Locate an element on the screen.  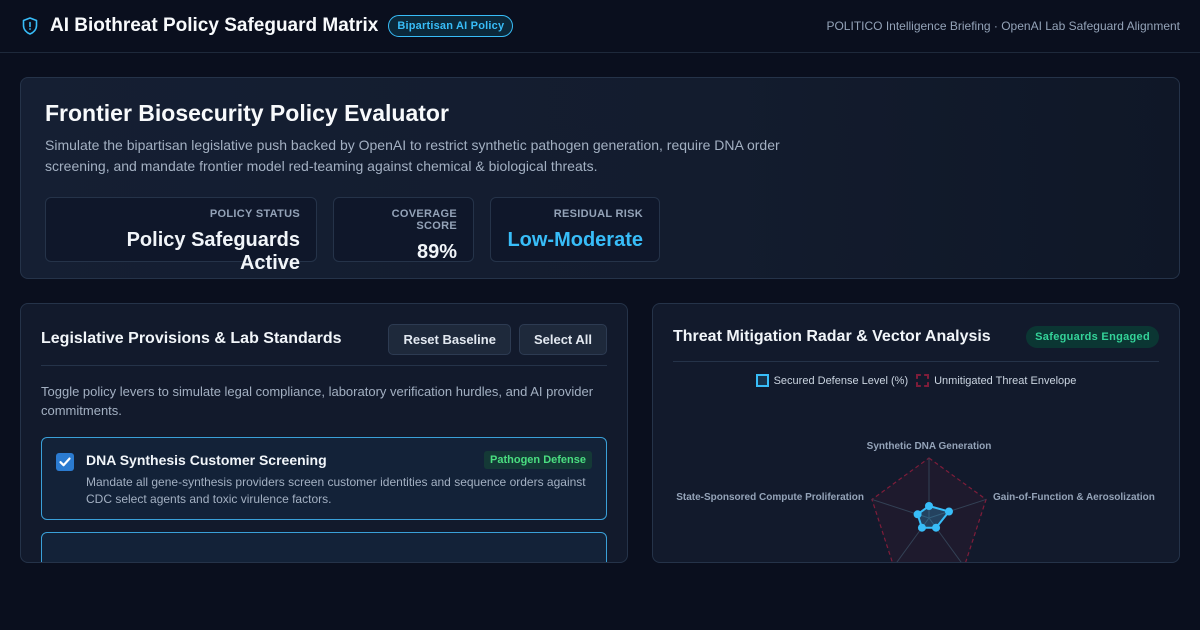
stat-label: COVERAGE SCORE is located at coordinates (424, 220).